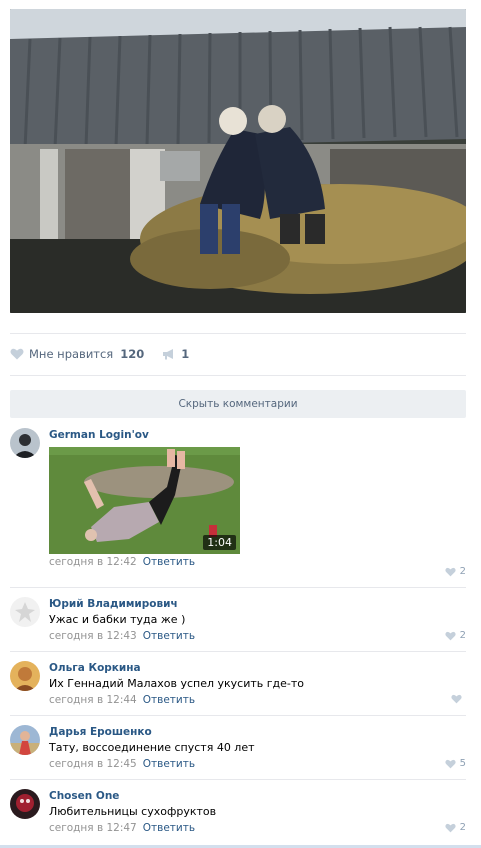  I want to click on video-duration: 1:04, so click(219, 542).